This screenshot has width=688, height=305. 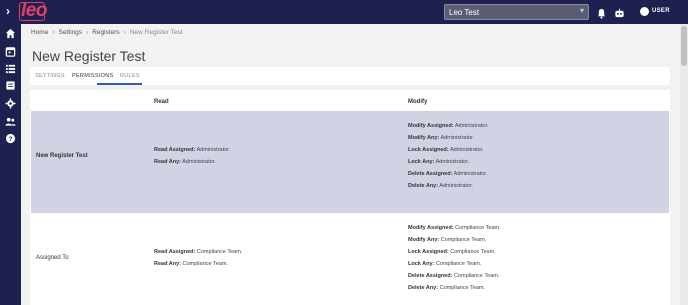 I want to click on workspace-select: Leo Test ▾, so click(x=516, y=12).